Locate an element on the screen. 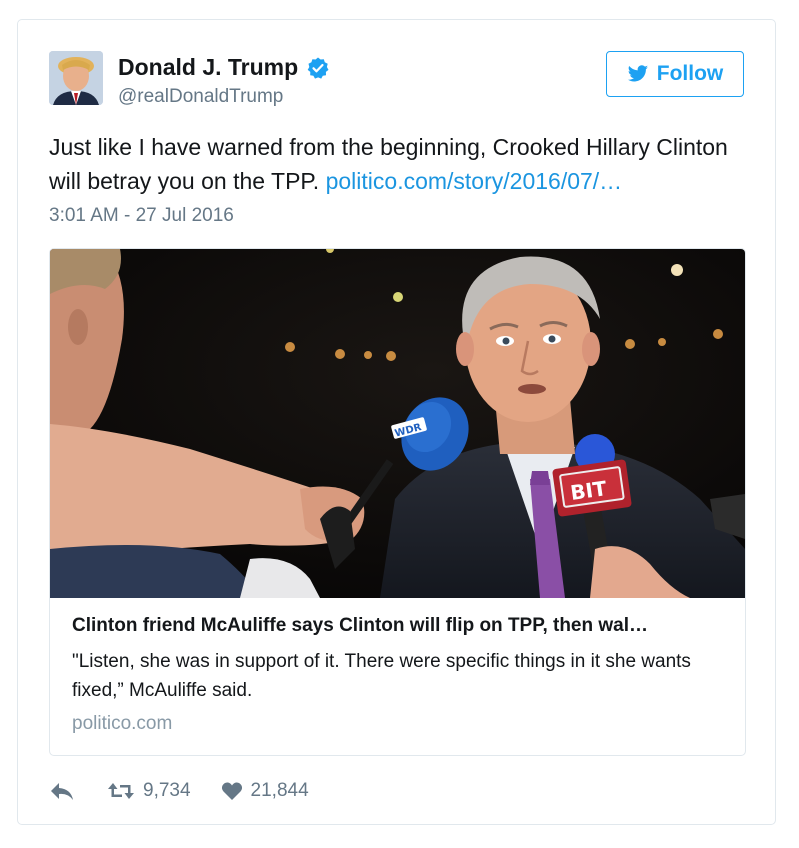 The height and width of the screenshot is (848, 799). tweet-timestamp: 3:01 AM - 27 Jul 2016 is located at coordinates (141, 216).